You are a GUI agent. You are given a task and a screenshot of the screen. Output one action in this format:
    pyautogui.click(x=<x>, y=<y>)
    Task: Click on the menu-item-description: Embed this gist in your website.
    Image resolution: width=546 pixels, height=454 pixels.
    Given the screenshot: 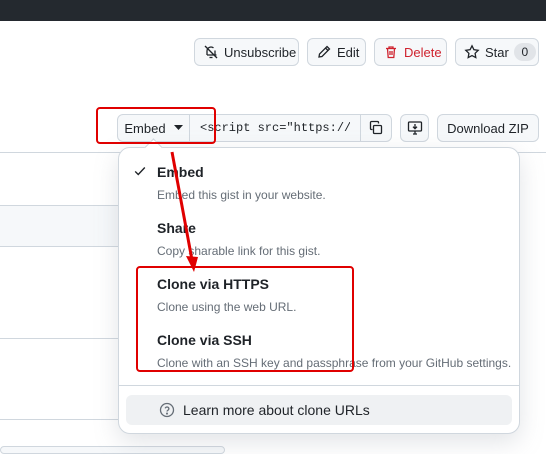 What is the action you would take?
    pyautogui.click(x=241, y=195)
    